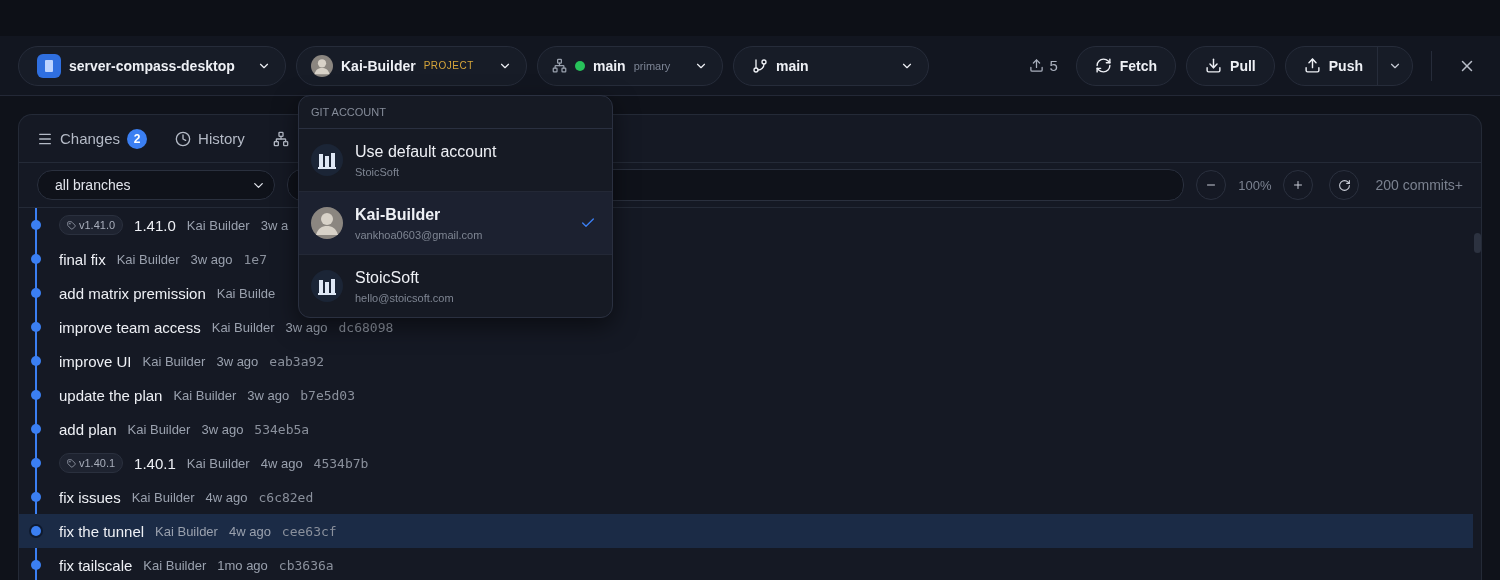 This screenshot has height=580, width=1500. I want to click on commit-hash: 534eb5a, so click(282, 429).